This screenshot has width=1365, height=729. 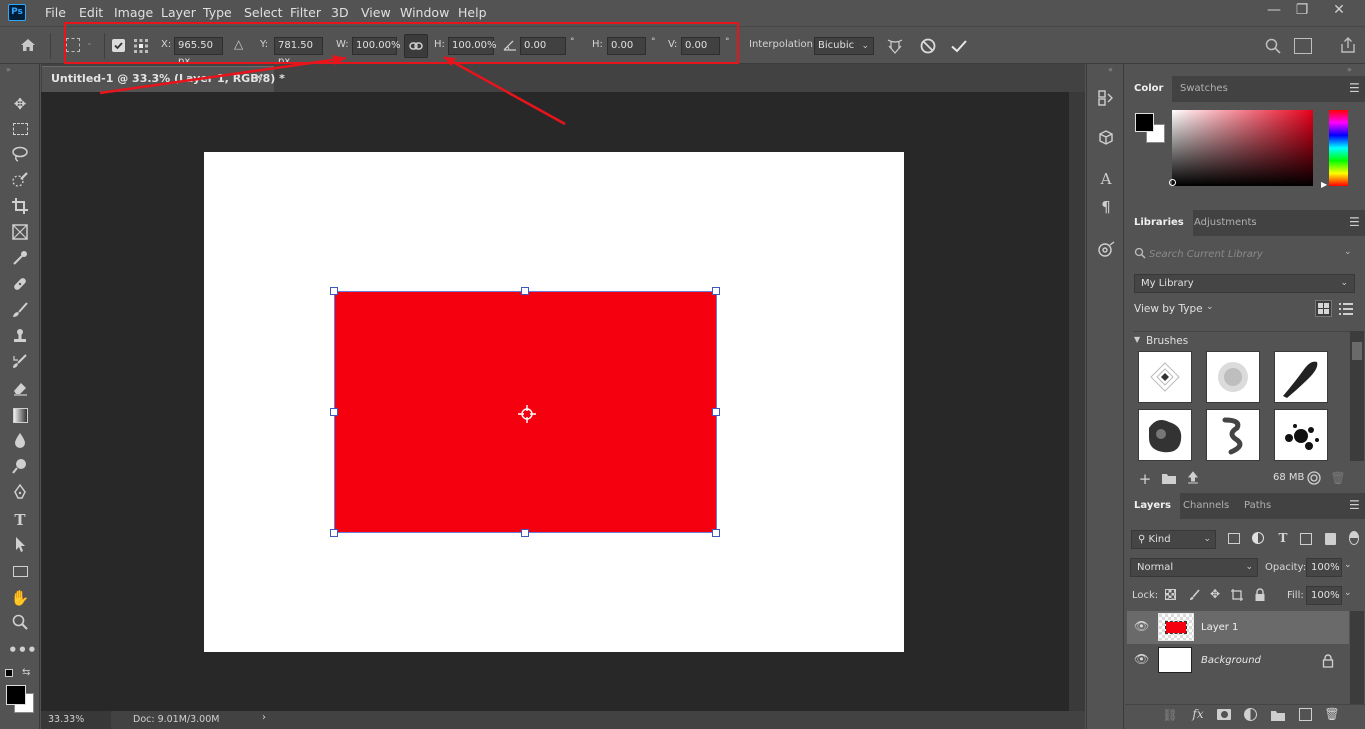 I want to click on layer-thumbnail, so click(x=1175, y=660).